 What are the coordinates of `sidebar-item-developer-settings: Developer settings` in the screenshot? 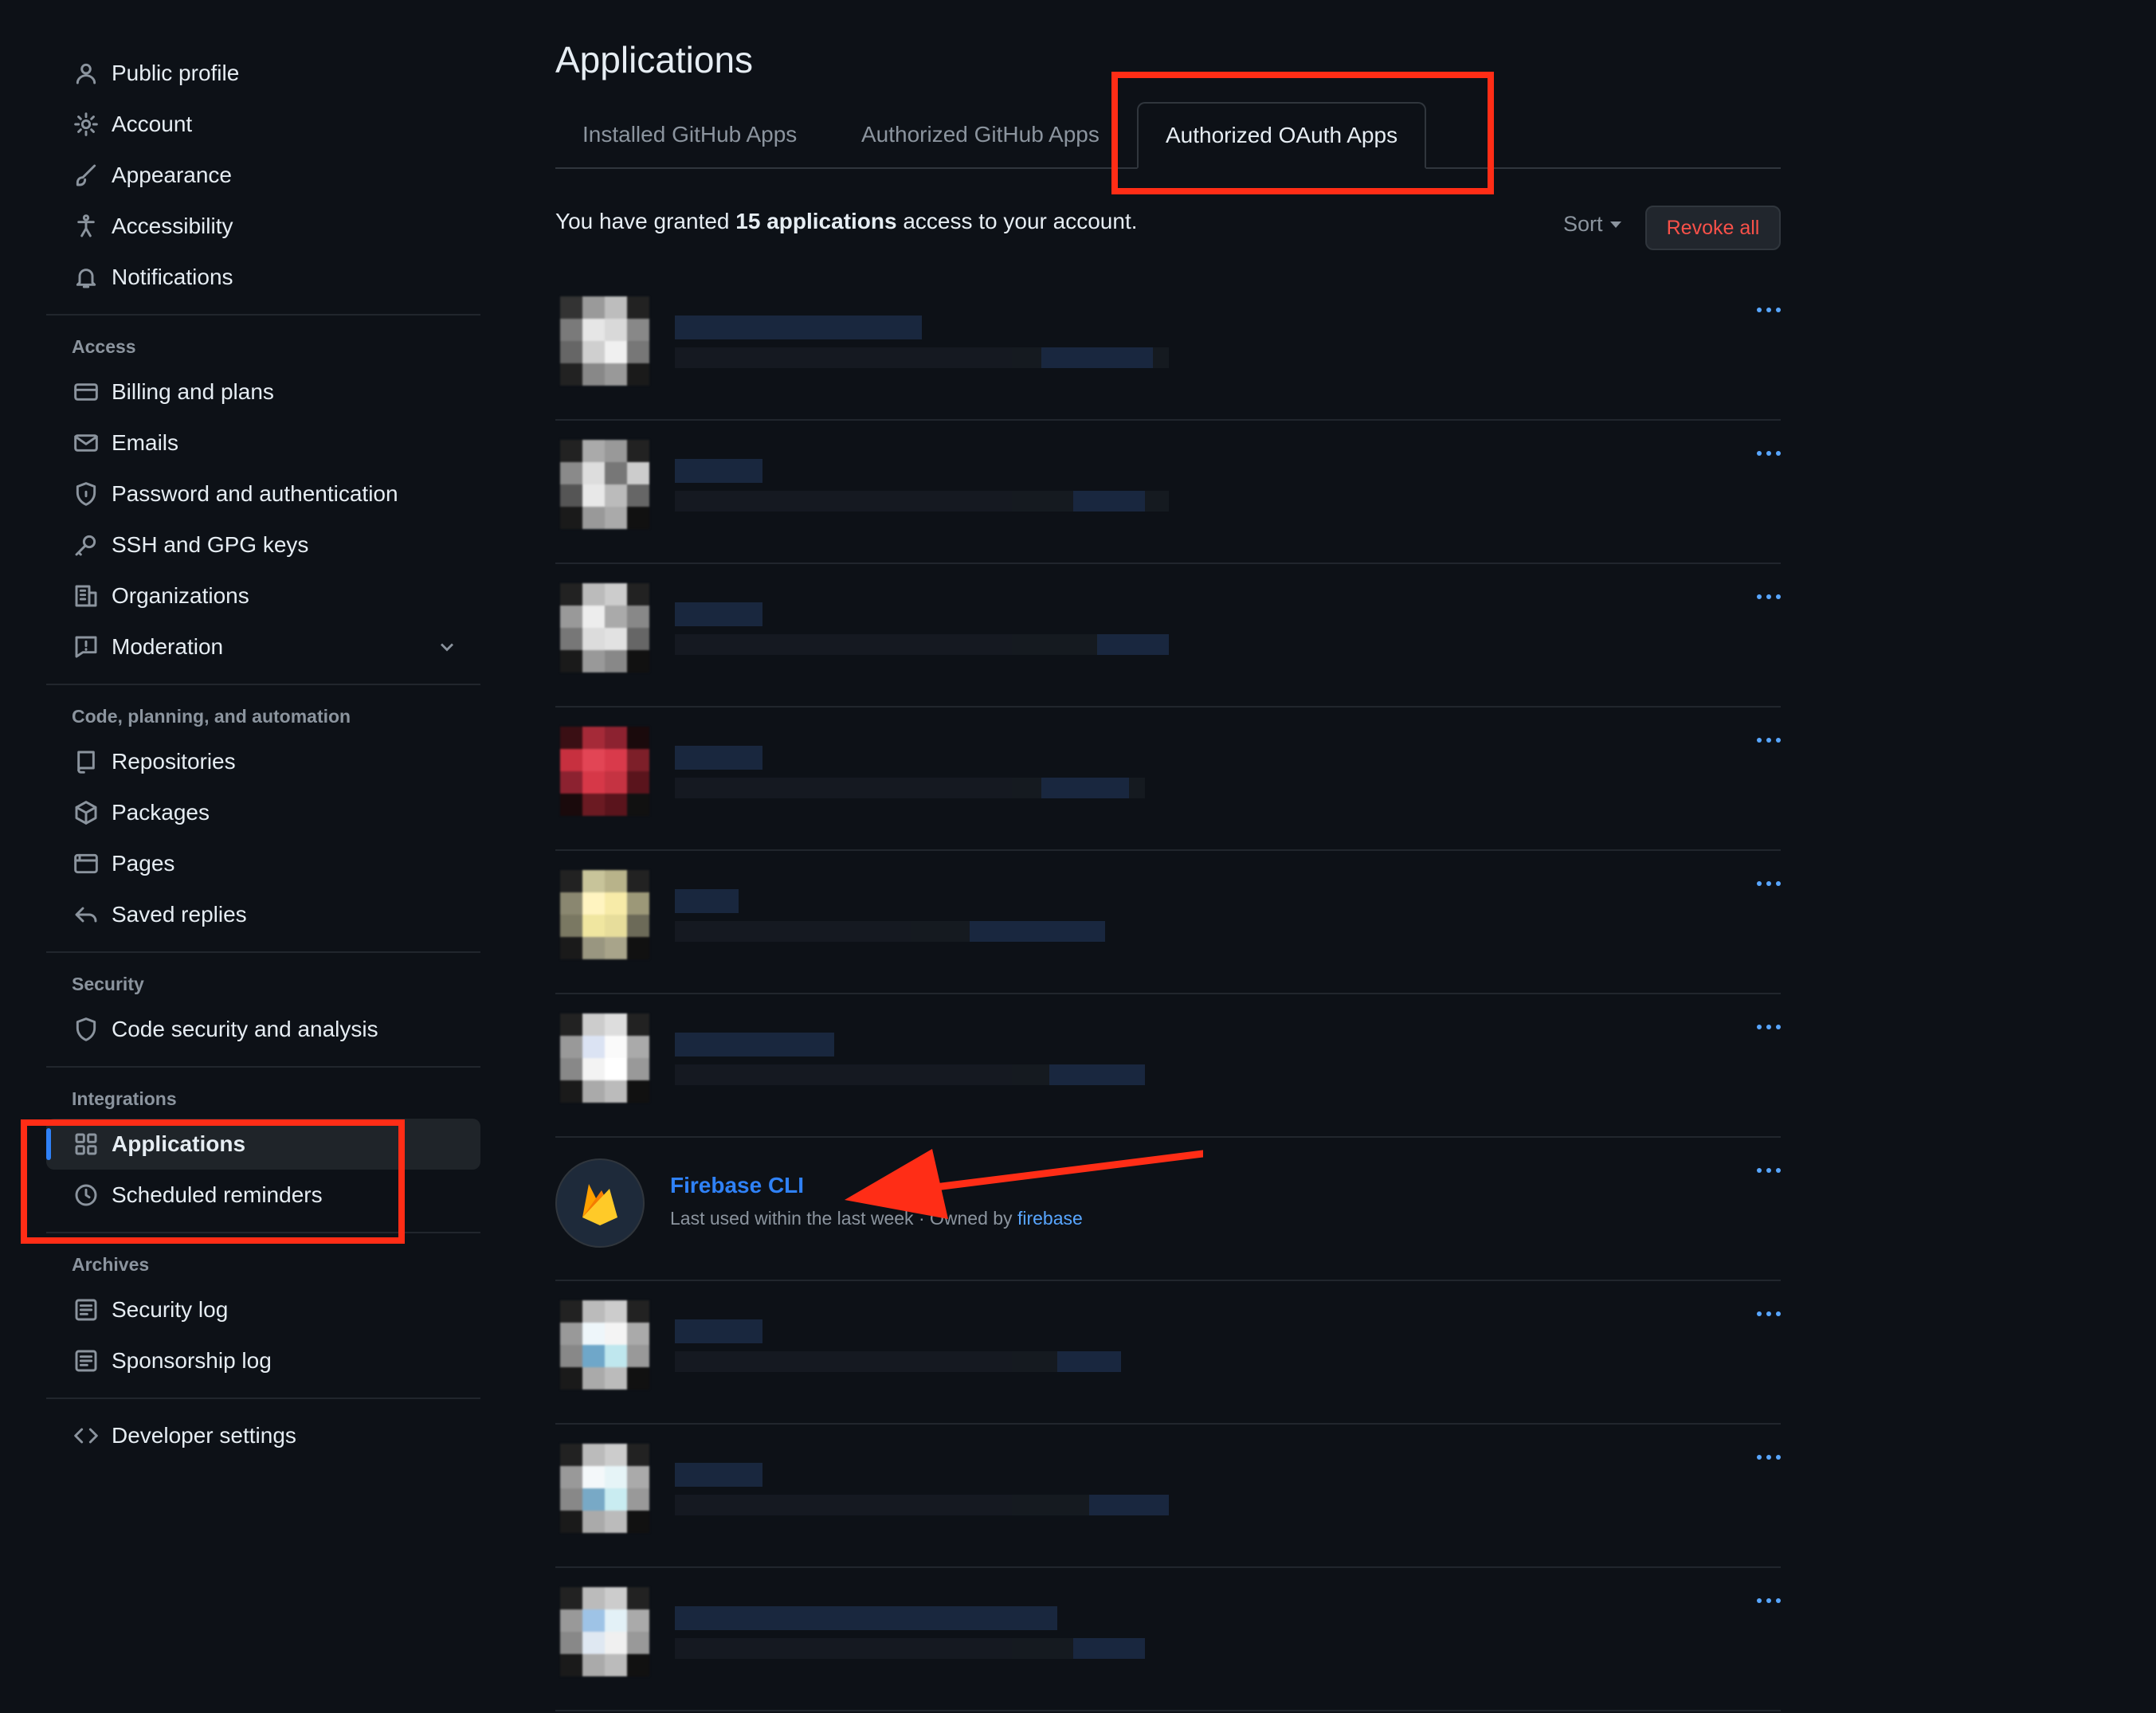 It's located at (263, 1435).